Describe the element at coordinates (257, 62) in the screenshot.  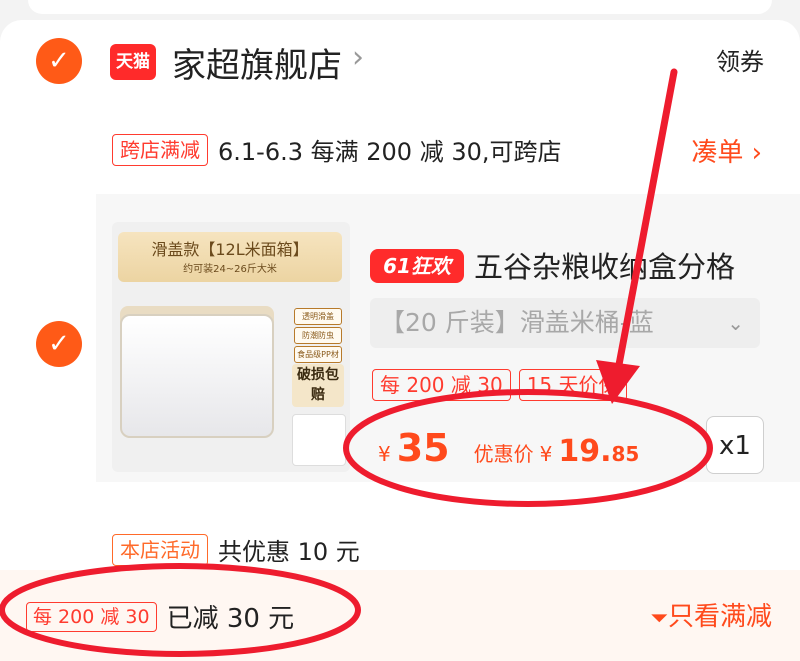
I see `shop-name: 家超旗舰店` at that location.